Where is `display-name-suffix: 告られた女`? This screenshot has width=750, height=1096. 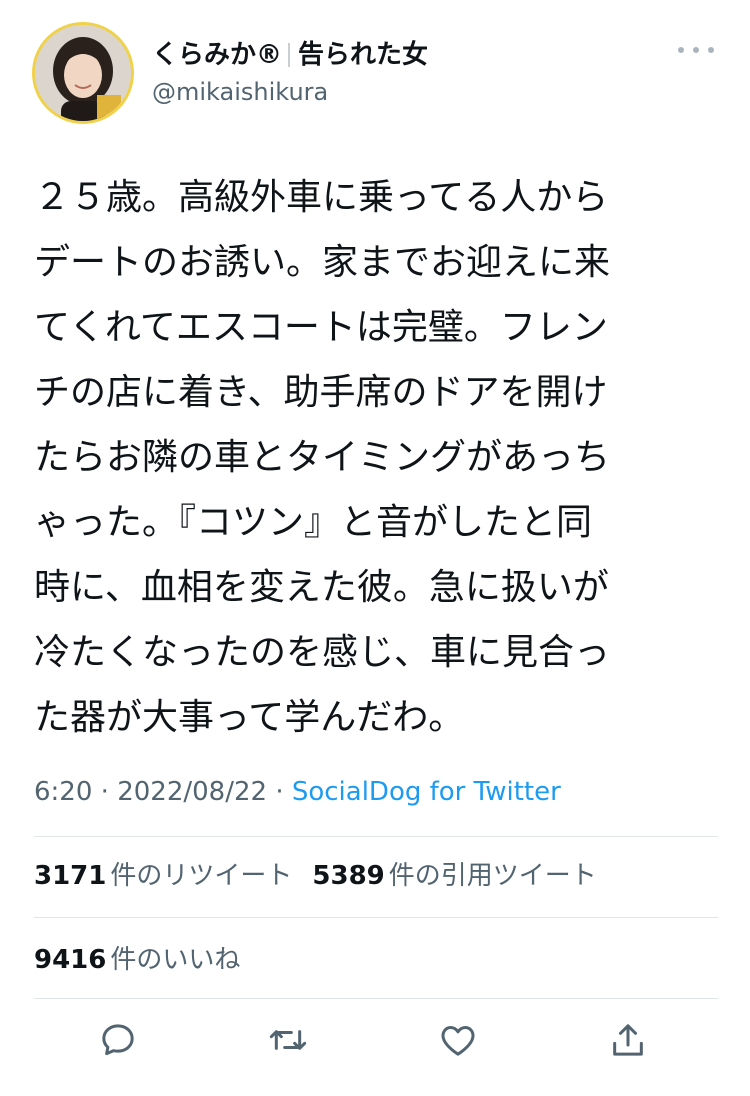 display-name-suffix: 告られた女 is located at coordinates (363, 55).